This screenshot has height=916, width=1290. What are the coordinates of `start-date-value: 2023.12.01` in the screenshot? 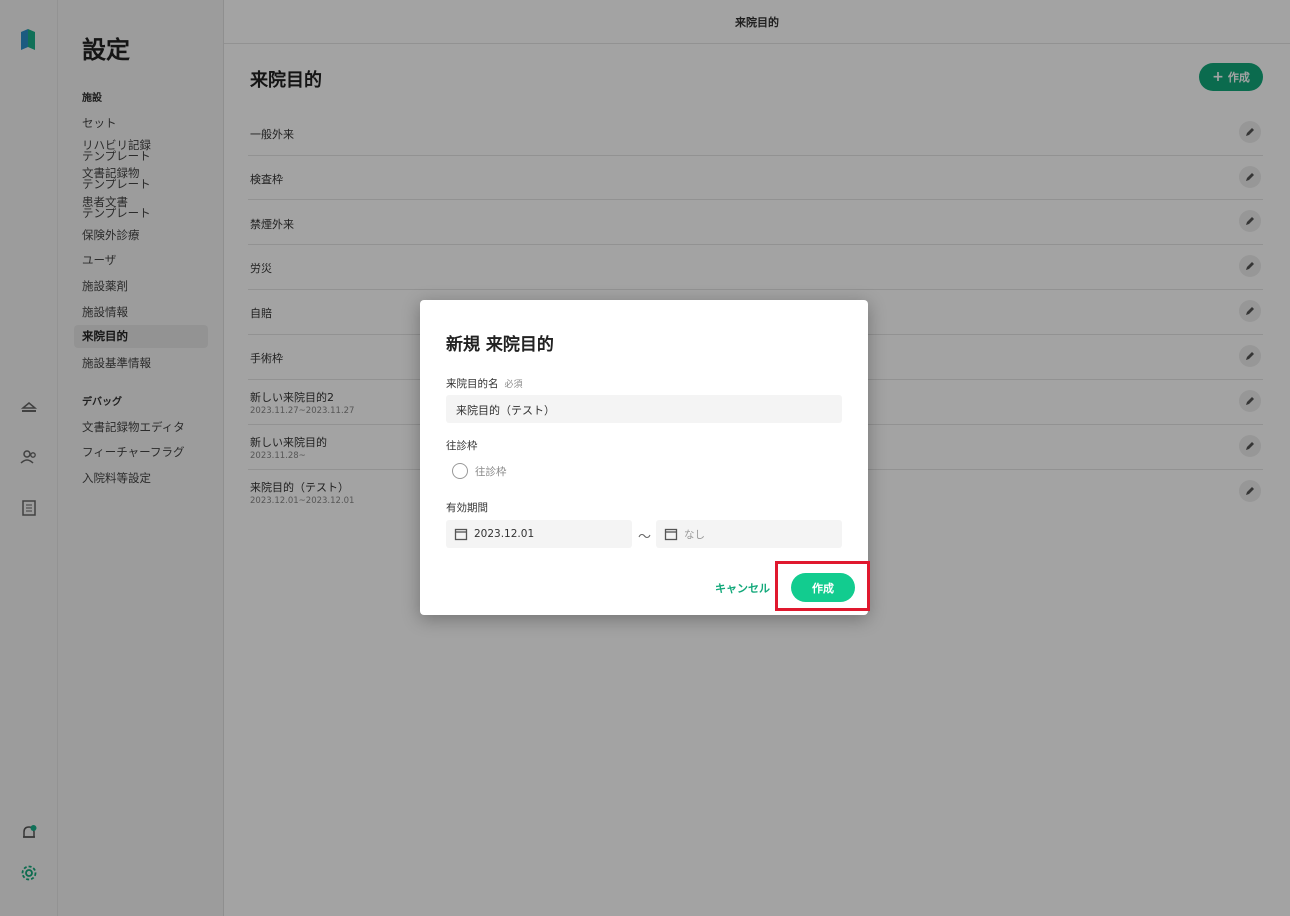 It's located at (504, 534).